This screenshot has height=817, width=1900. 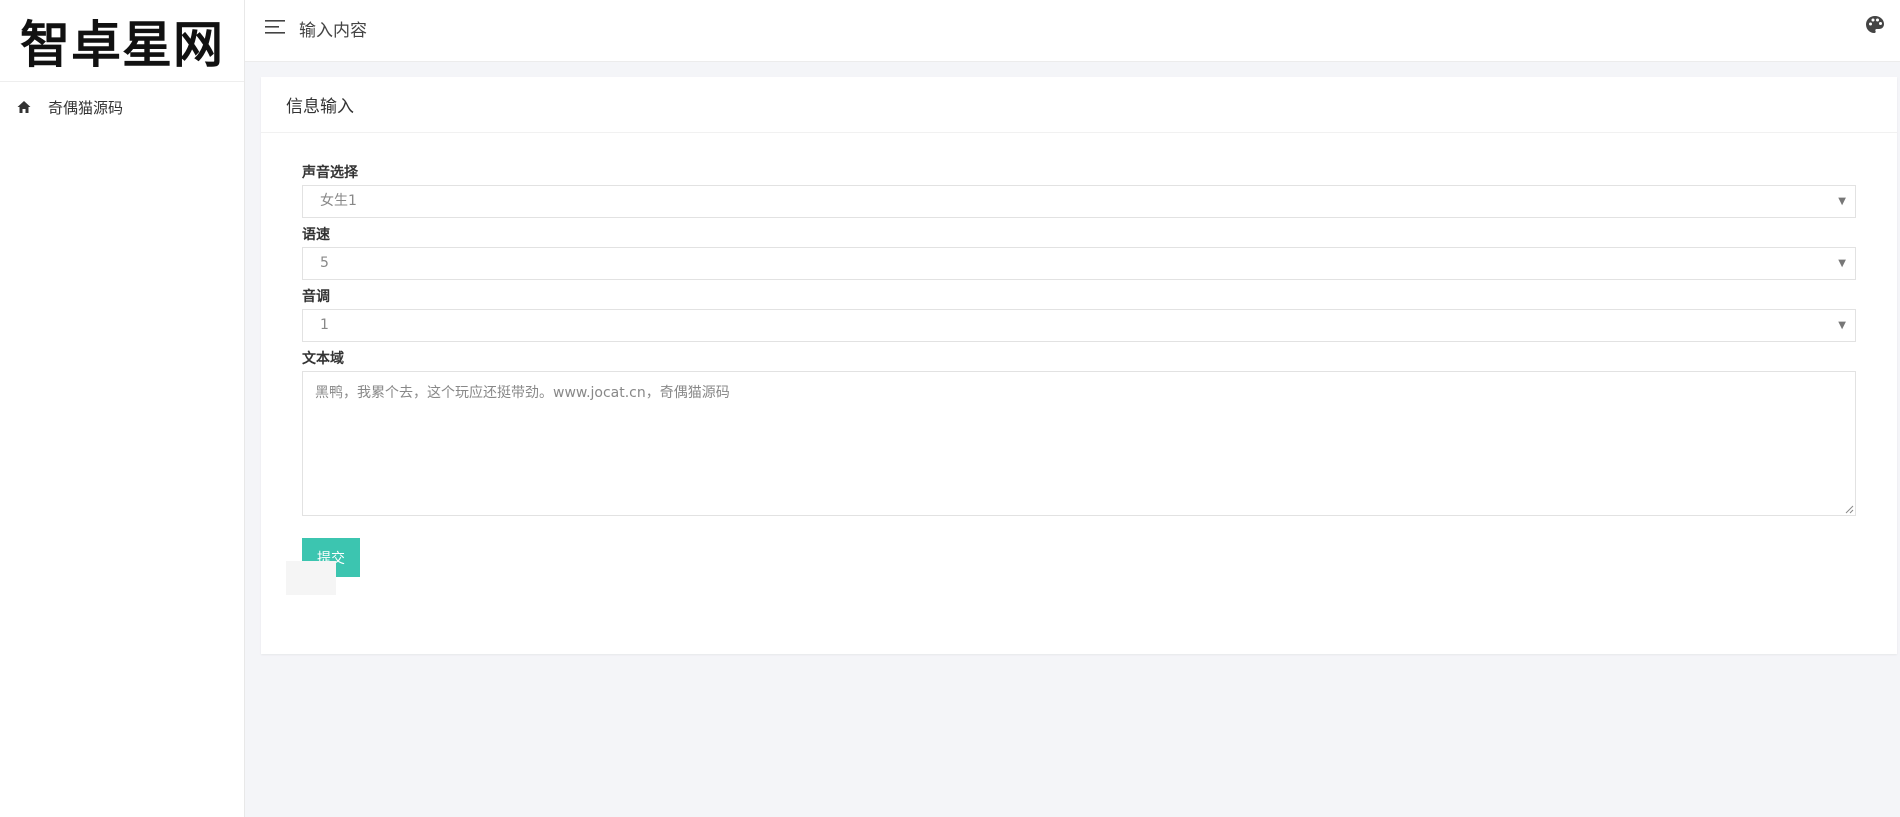 I want to click on voice-select: 女生1 ▼, so click(x=1079, y=201).